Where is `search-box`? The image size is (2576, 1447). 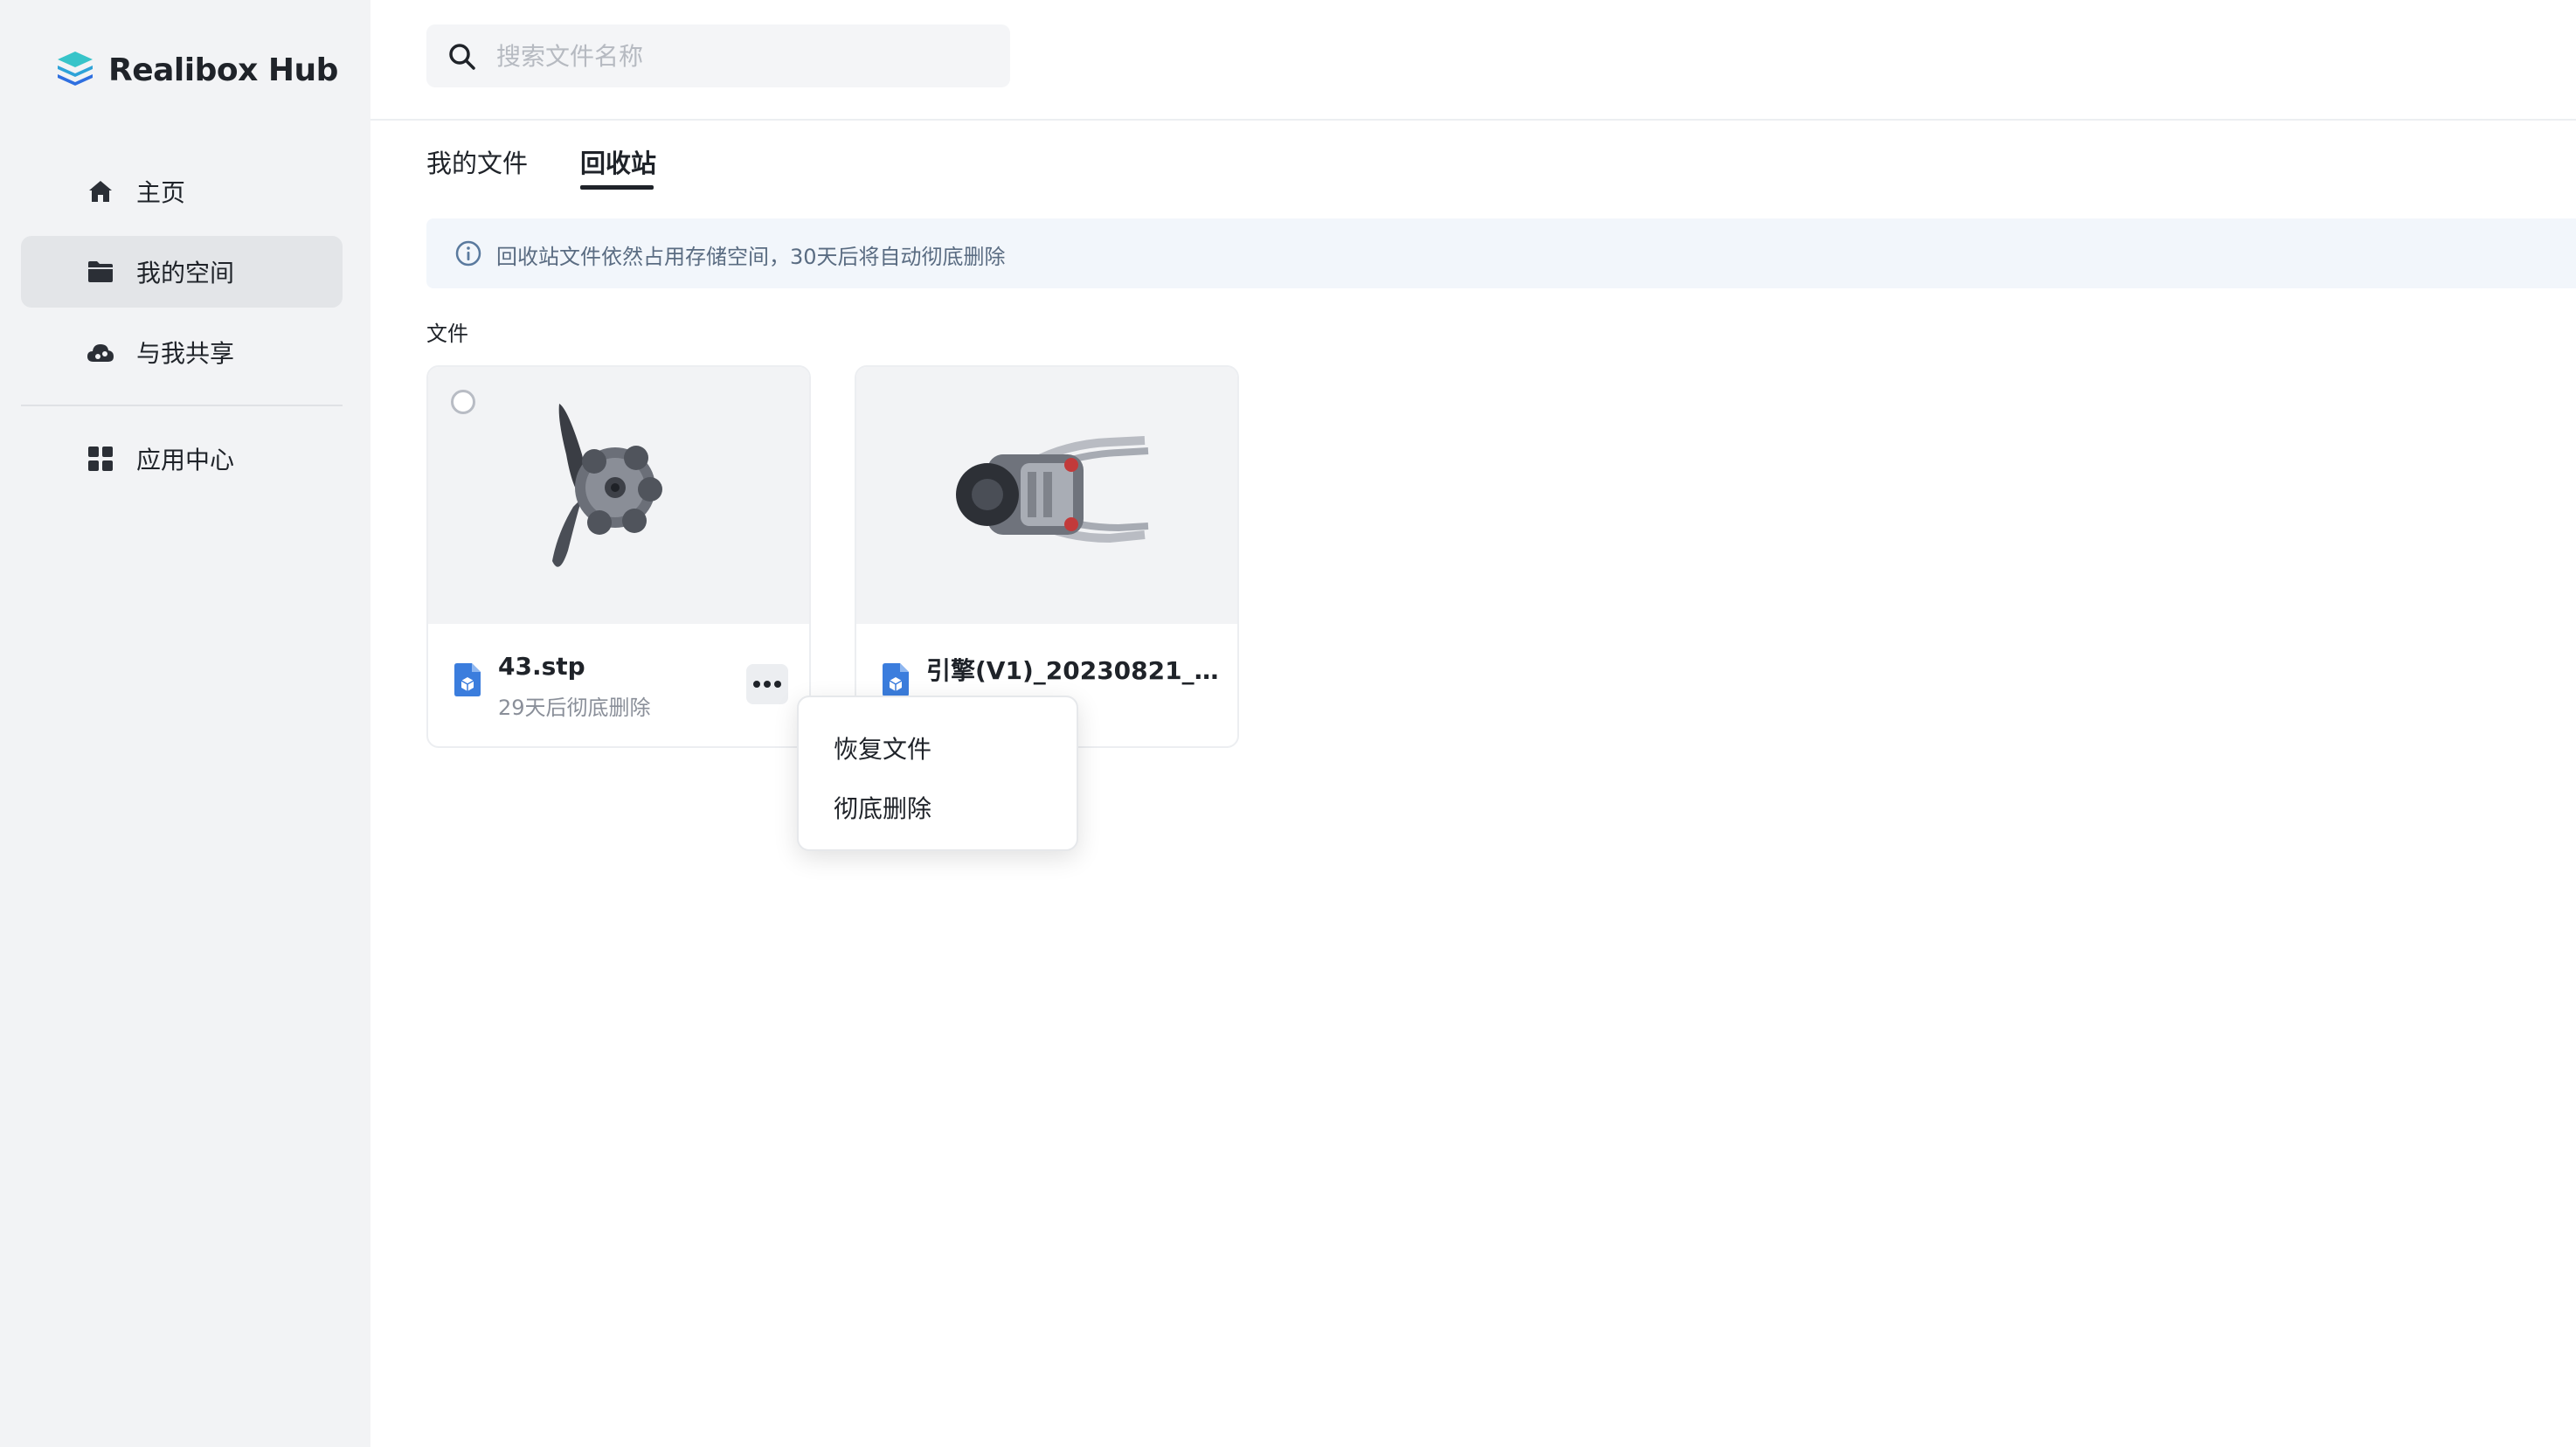 search-box is located at coordinates (718, 56).